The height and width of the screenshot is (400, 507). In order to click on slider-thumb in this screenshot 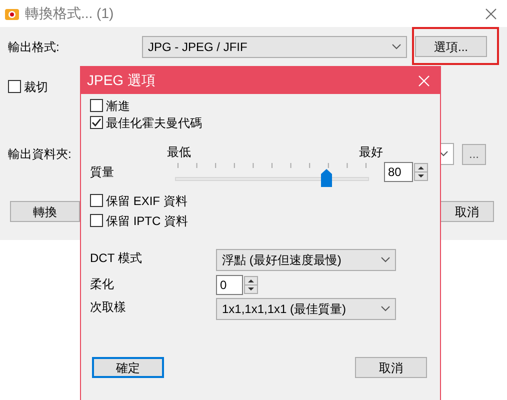, I will do `click(326, 178)`.